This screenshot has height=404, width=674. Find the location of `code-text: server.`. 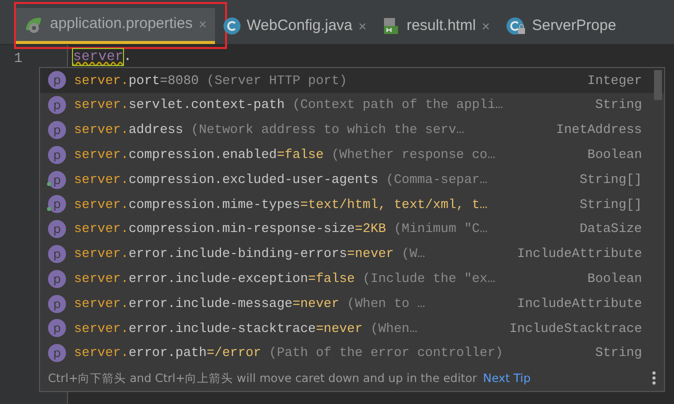

code-text: server. is located at coordinates (102, 57).